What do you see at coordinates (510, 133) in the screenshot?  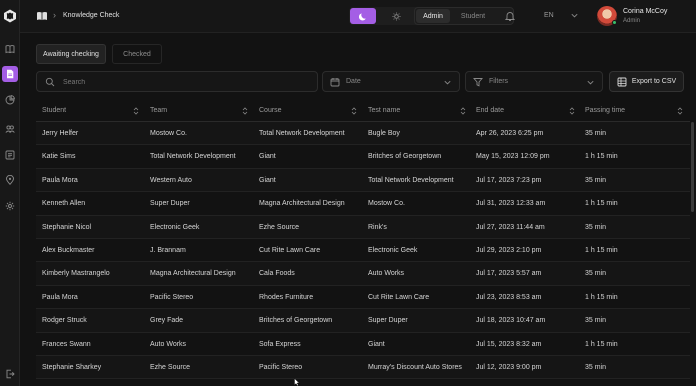 I see `cell-end-date: Apr 26, 2023 6:25 pm` at bounding box center [510, 133].